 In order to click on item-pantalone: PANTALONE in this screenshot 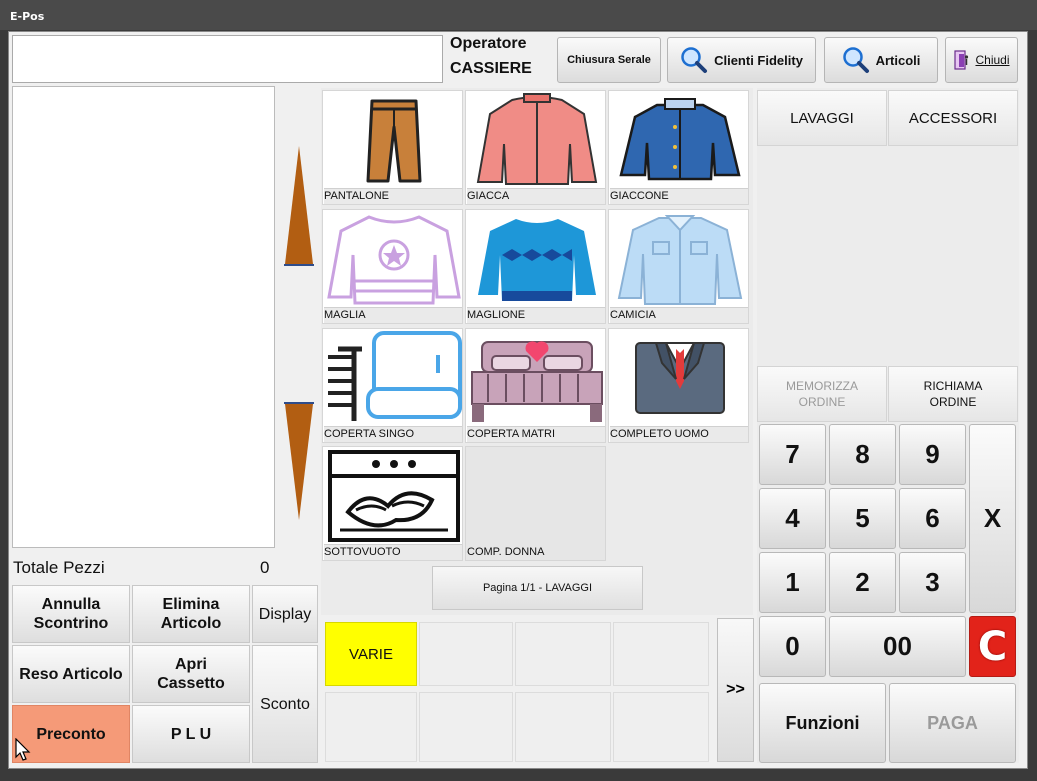, I will do `click(392, 147)`.